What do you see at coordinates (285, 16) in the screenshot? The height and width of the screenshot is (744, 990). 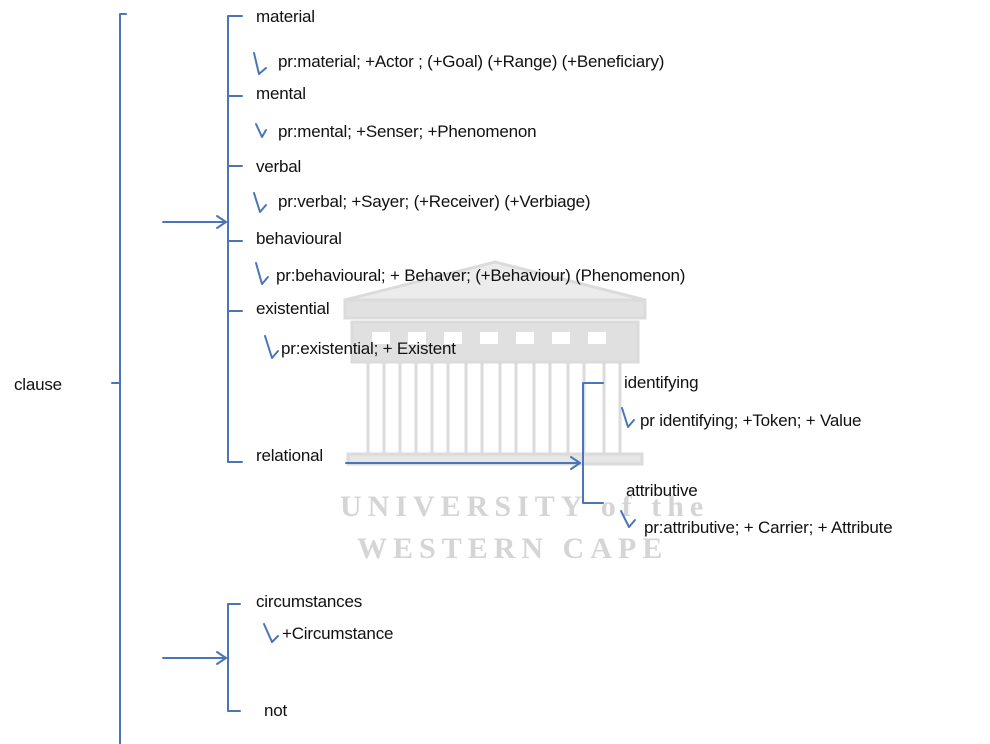 I see `feature-material: material` at bounding box center [285, 16].